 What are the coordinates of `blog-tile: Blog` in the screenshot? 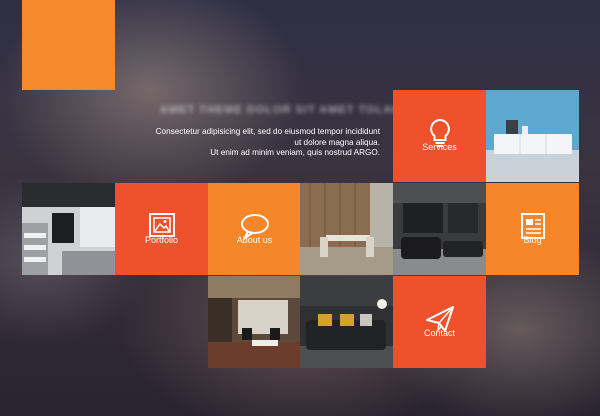 It's located at (532, 229).